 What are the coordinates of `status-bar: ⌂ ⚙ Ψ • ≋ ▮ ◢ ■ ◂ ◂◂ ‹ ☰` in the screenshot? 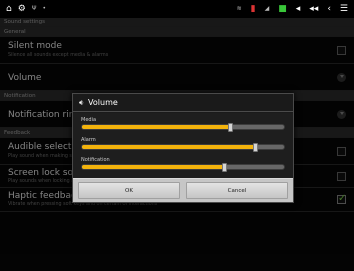 It's located at (177, 9).